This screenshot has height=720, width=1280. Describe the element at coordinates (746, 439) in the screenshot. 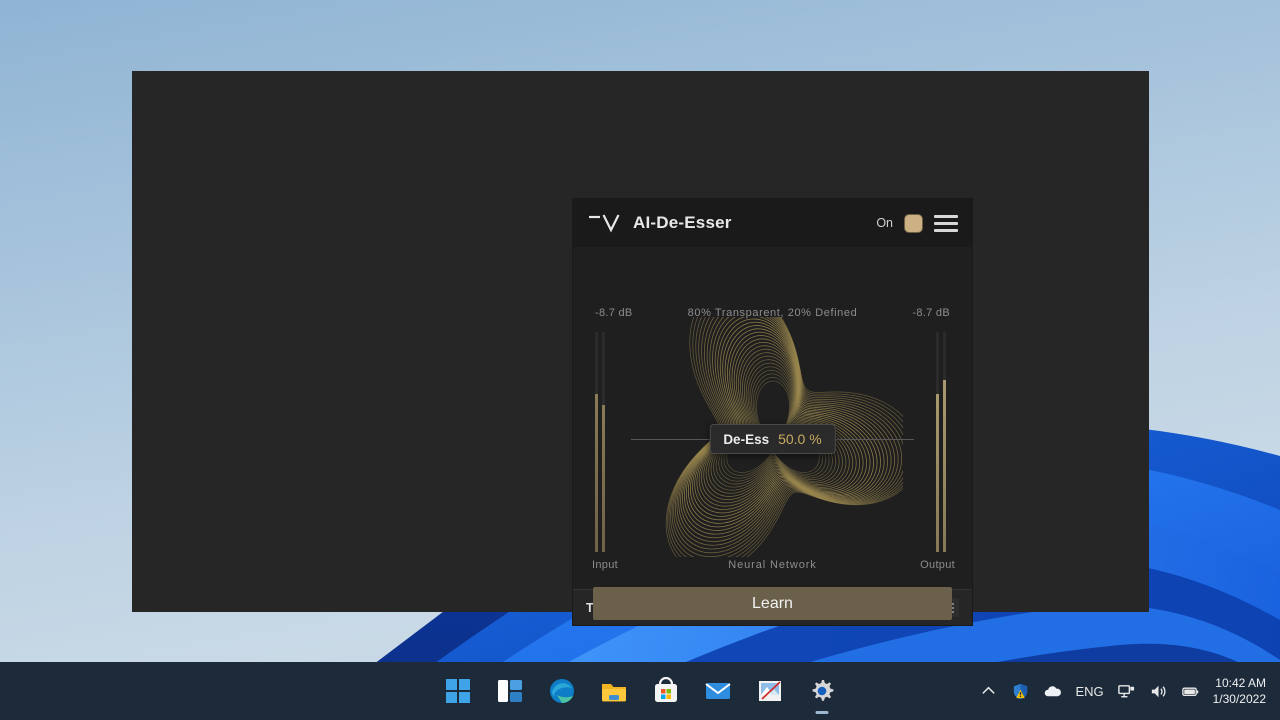

I see `de-ess-label: De-Ess` at that location.